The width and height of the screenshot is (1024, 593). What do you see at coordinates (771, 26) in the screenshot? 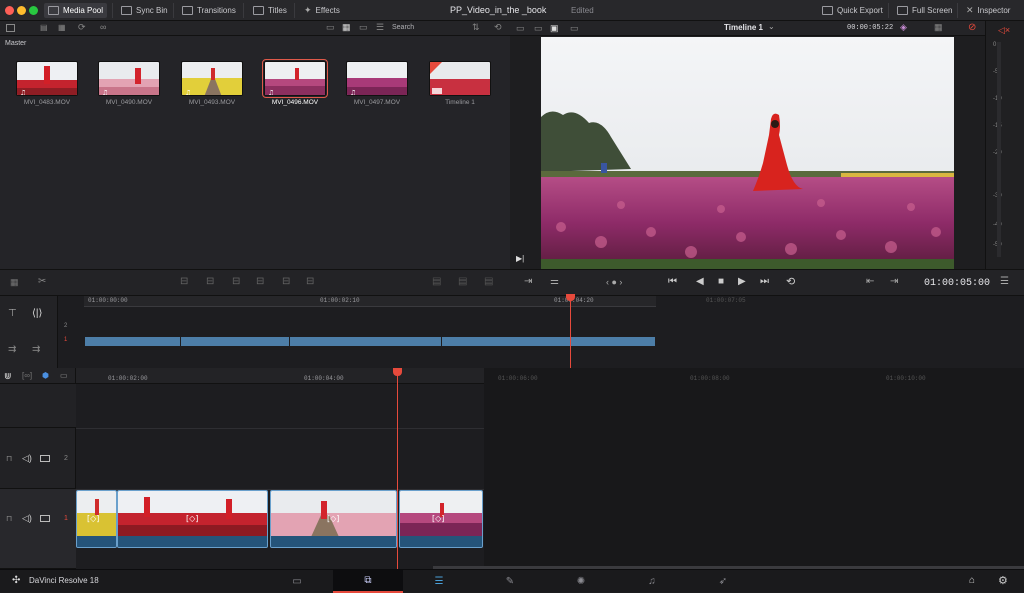
I see `chevron-down-icon: ⌄` at bounding box center [771, 26].